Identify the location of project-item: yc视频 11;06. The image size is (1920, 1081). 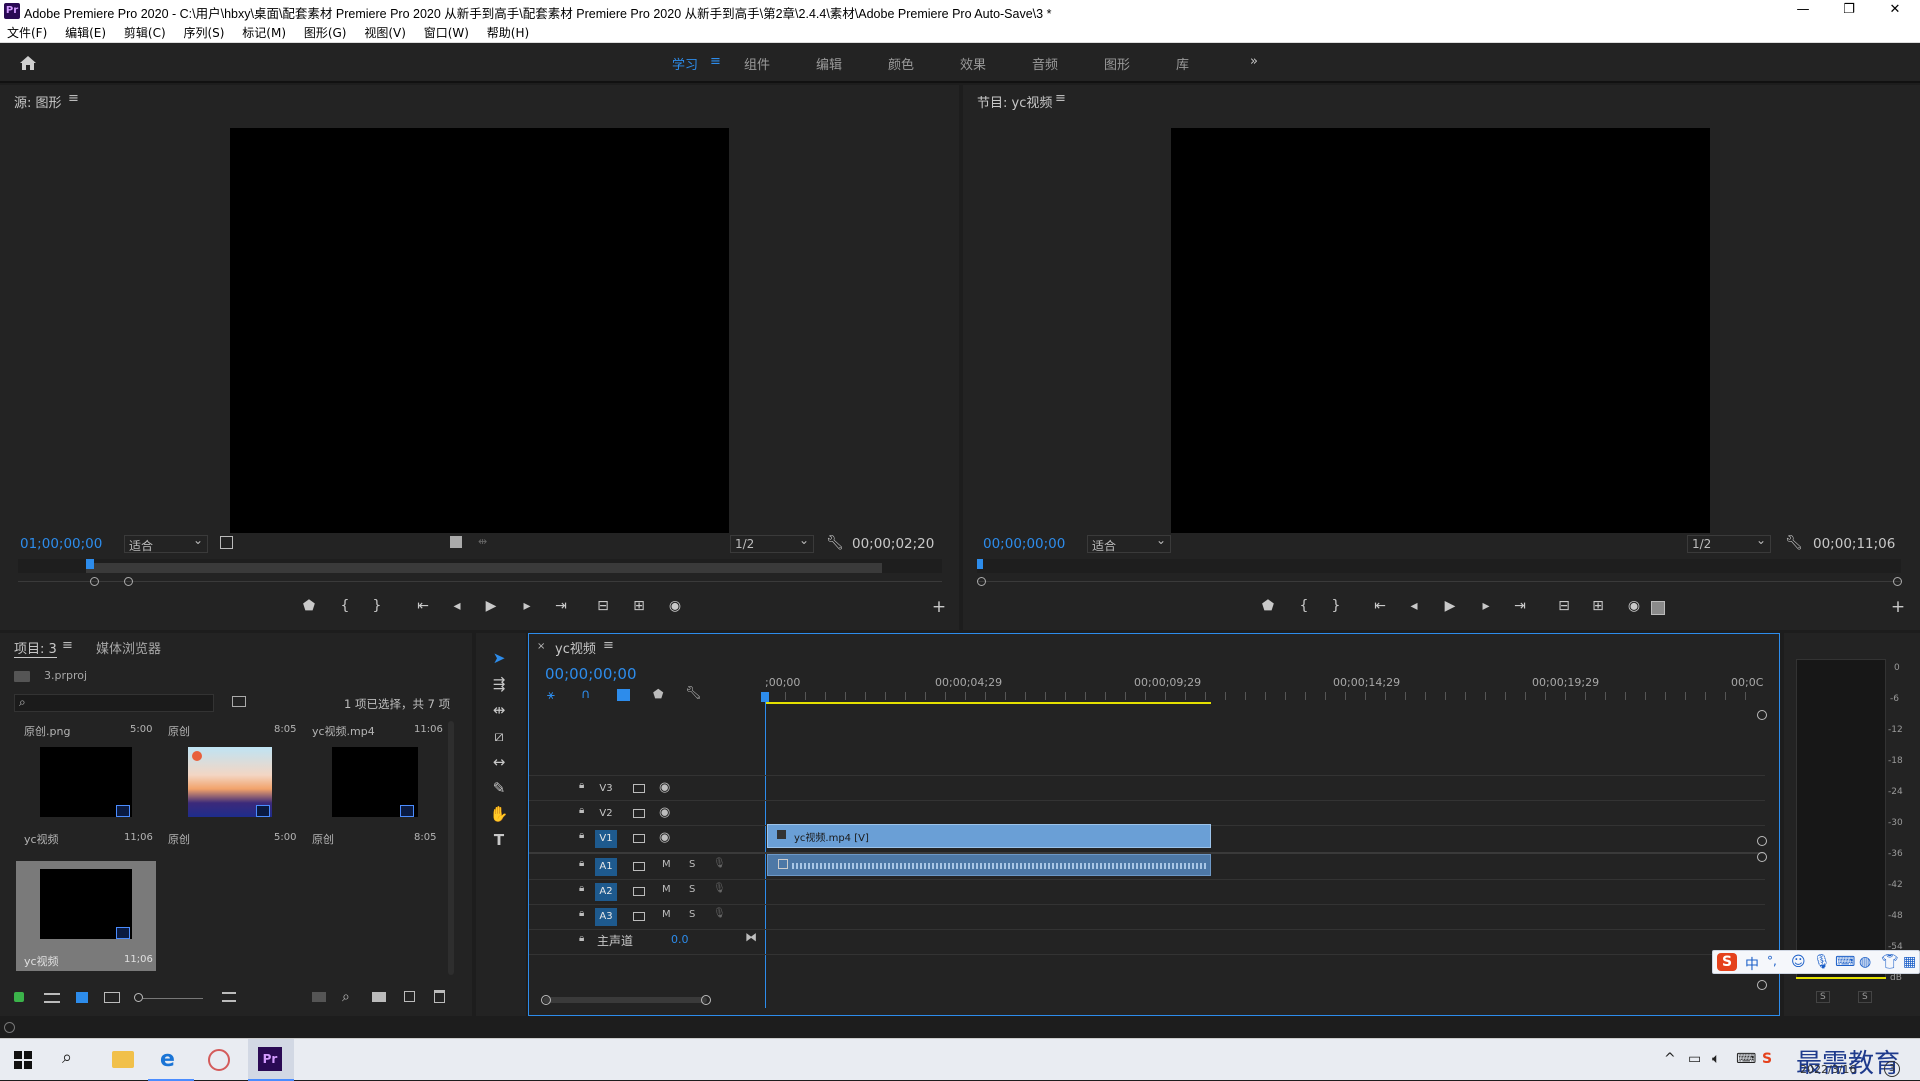
(86, 793).